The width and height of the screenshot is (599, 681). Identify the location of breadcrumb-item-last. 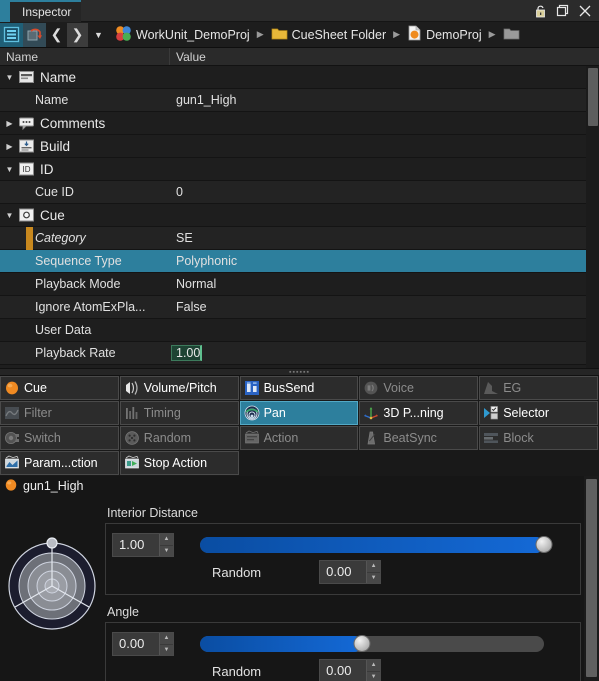
(513, 35).